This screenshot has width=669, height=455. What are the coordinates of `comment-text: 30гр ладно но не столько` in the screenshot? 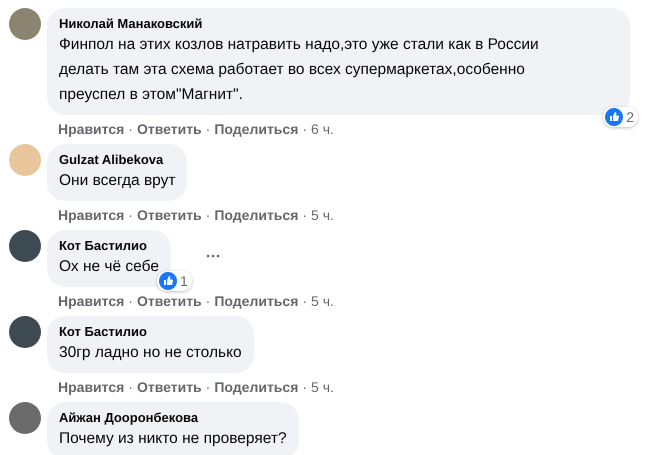 It's located at (150, 353).